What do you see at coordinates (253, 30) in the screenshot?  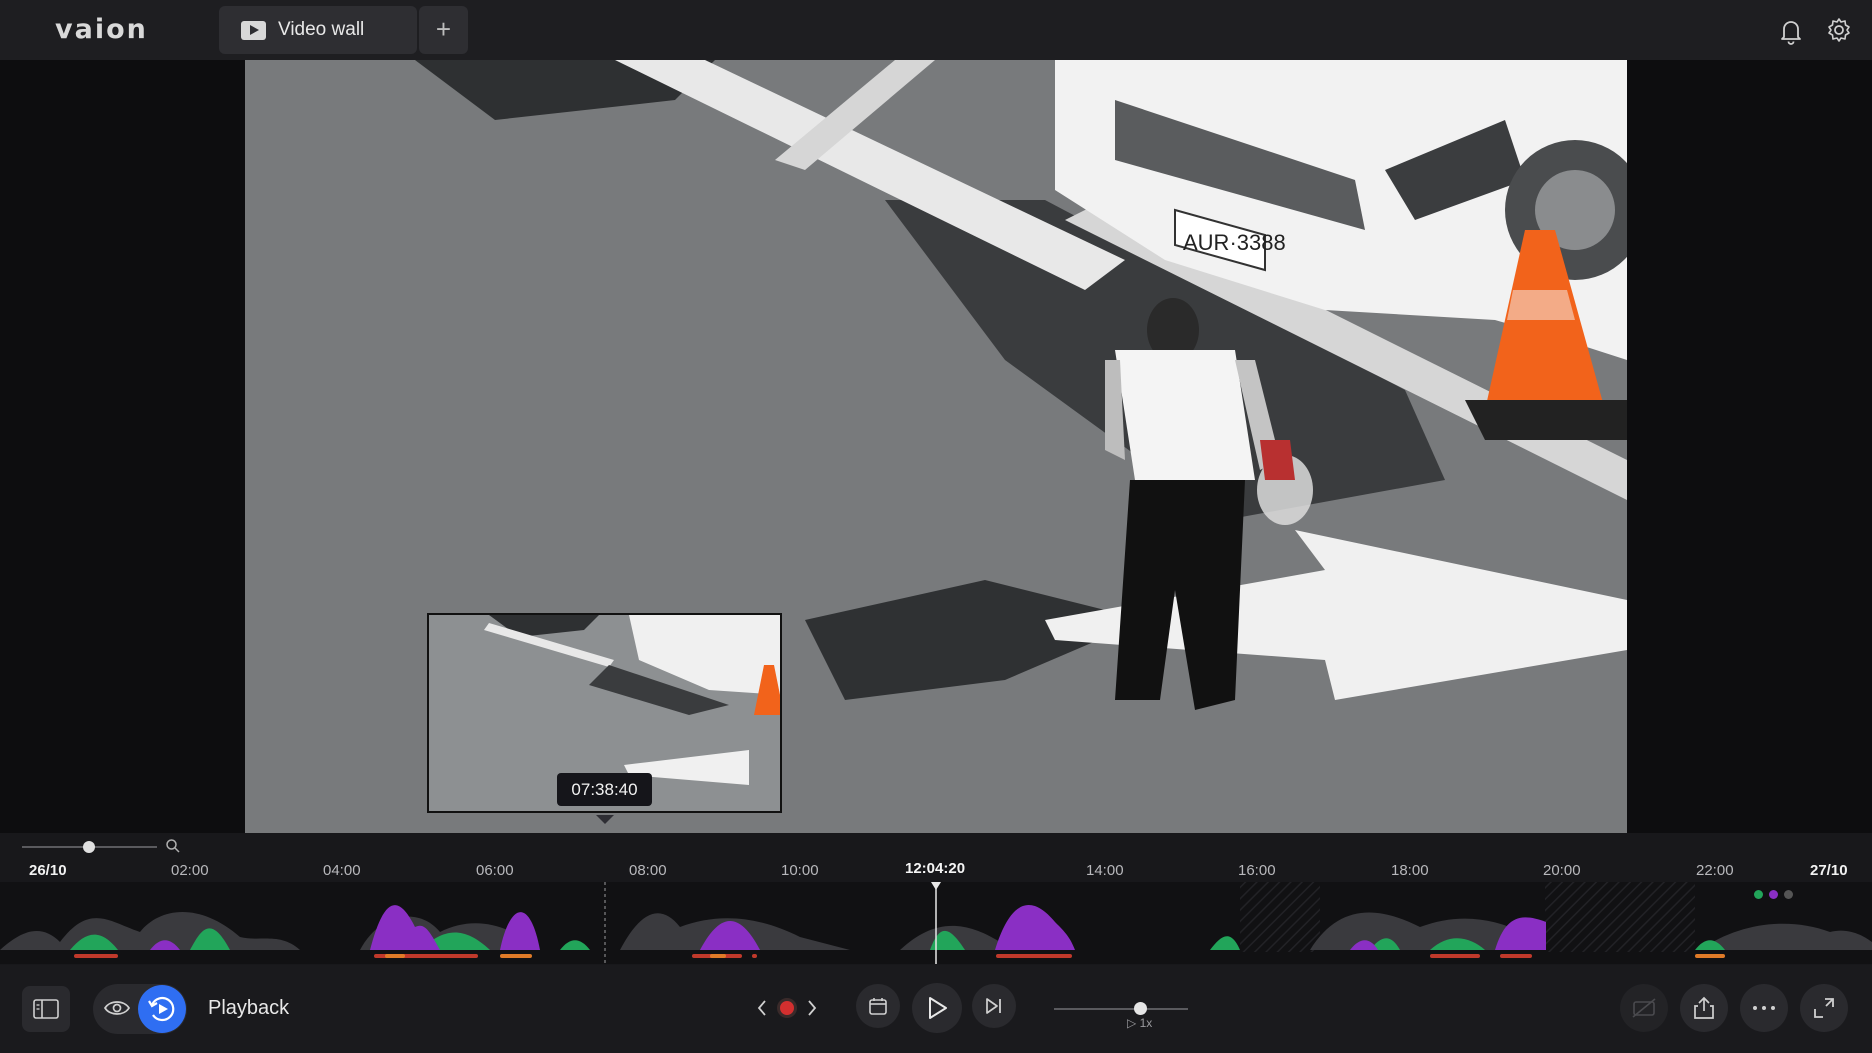 I see `video-icon` at bounding box center [253, 30].